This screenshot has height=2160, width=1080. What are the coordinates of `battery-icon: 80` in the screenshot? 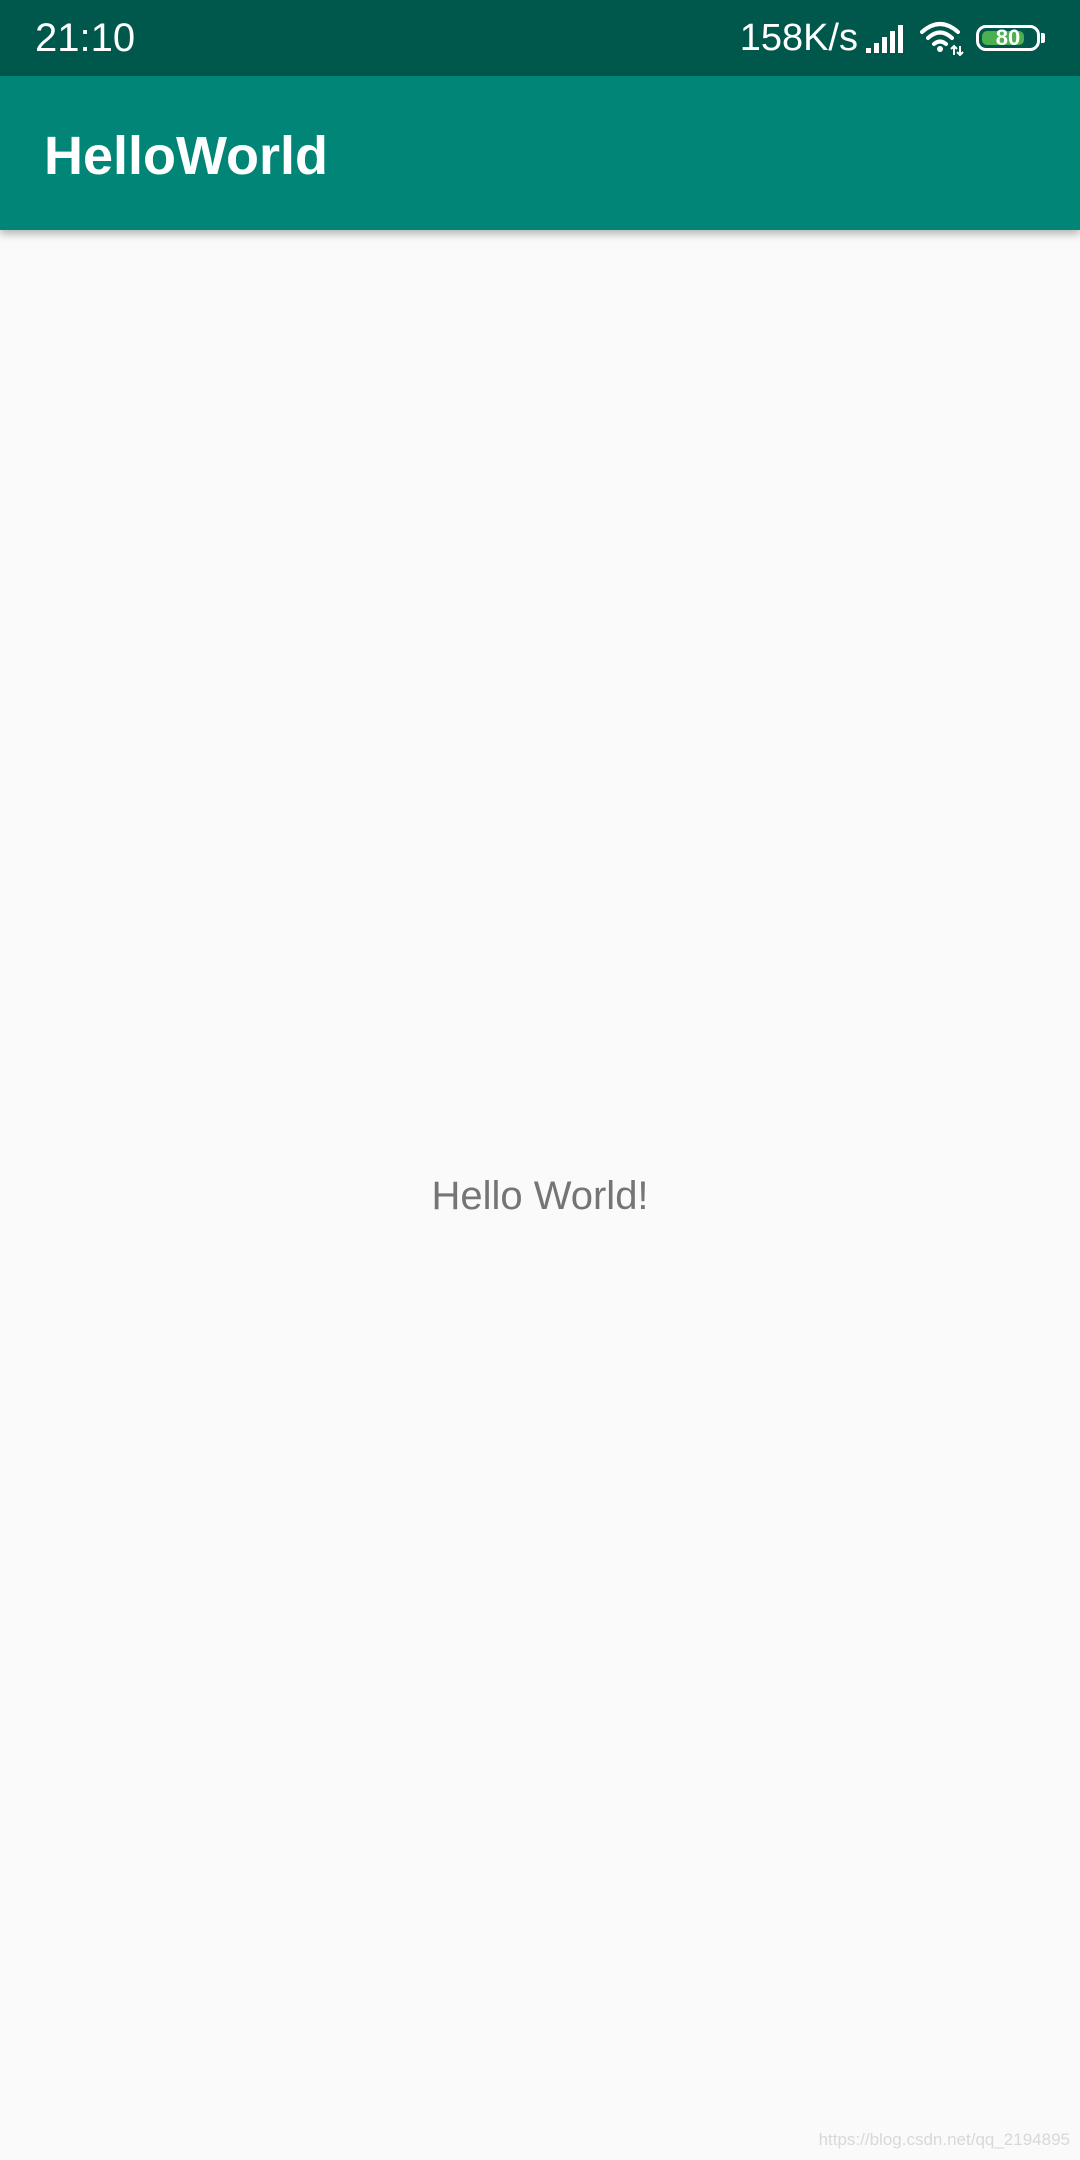 It's located at (1008, 38).